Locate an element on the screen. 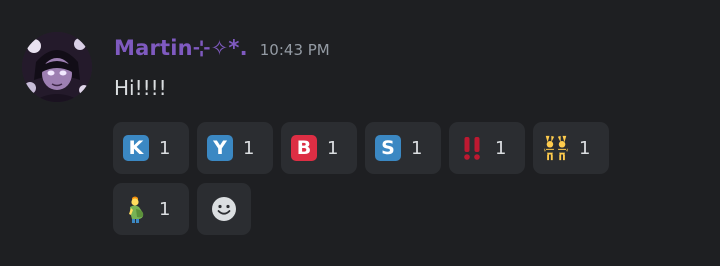 Image resolution: width=720 pixels, height=266 pixels. user-avatar is located at coordinates (57, 67).